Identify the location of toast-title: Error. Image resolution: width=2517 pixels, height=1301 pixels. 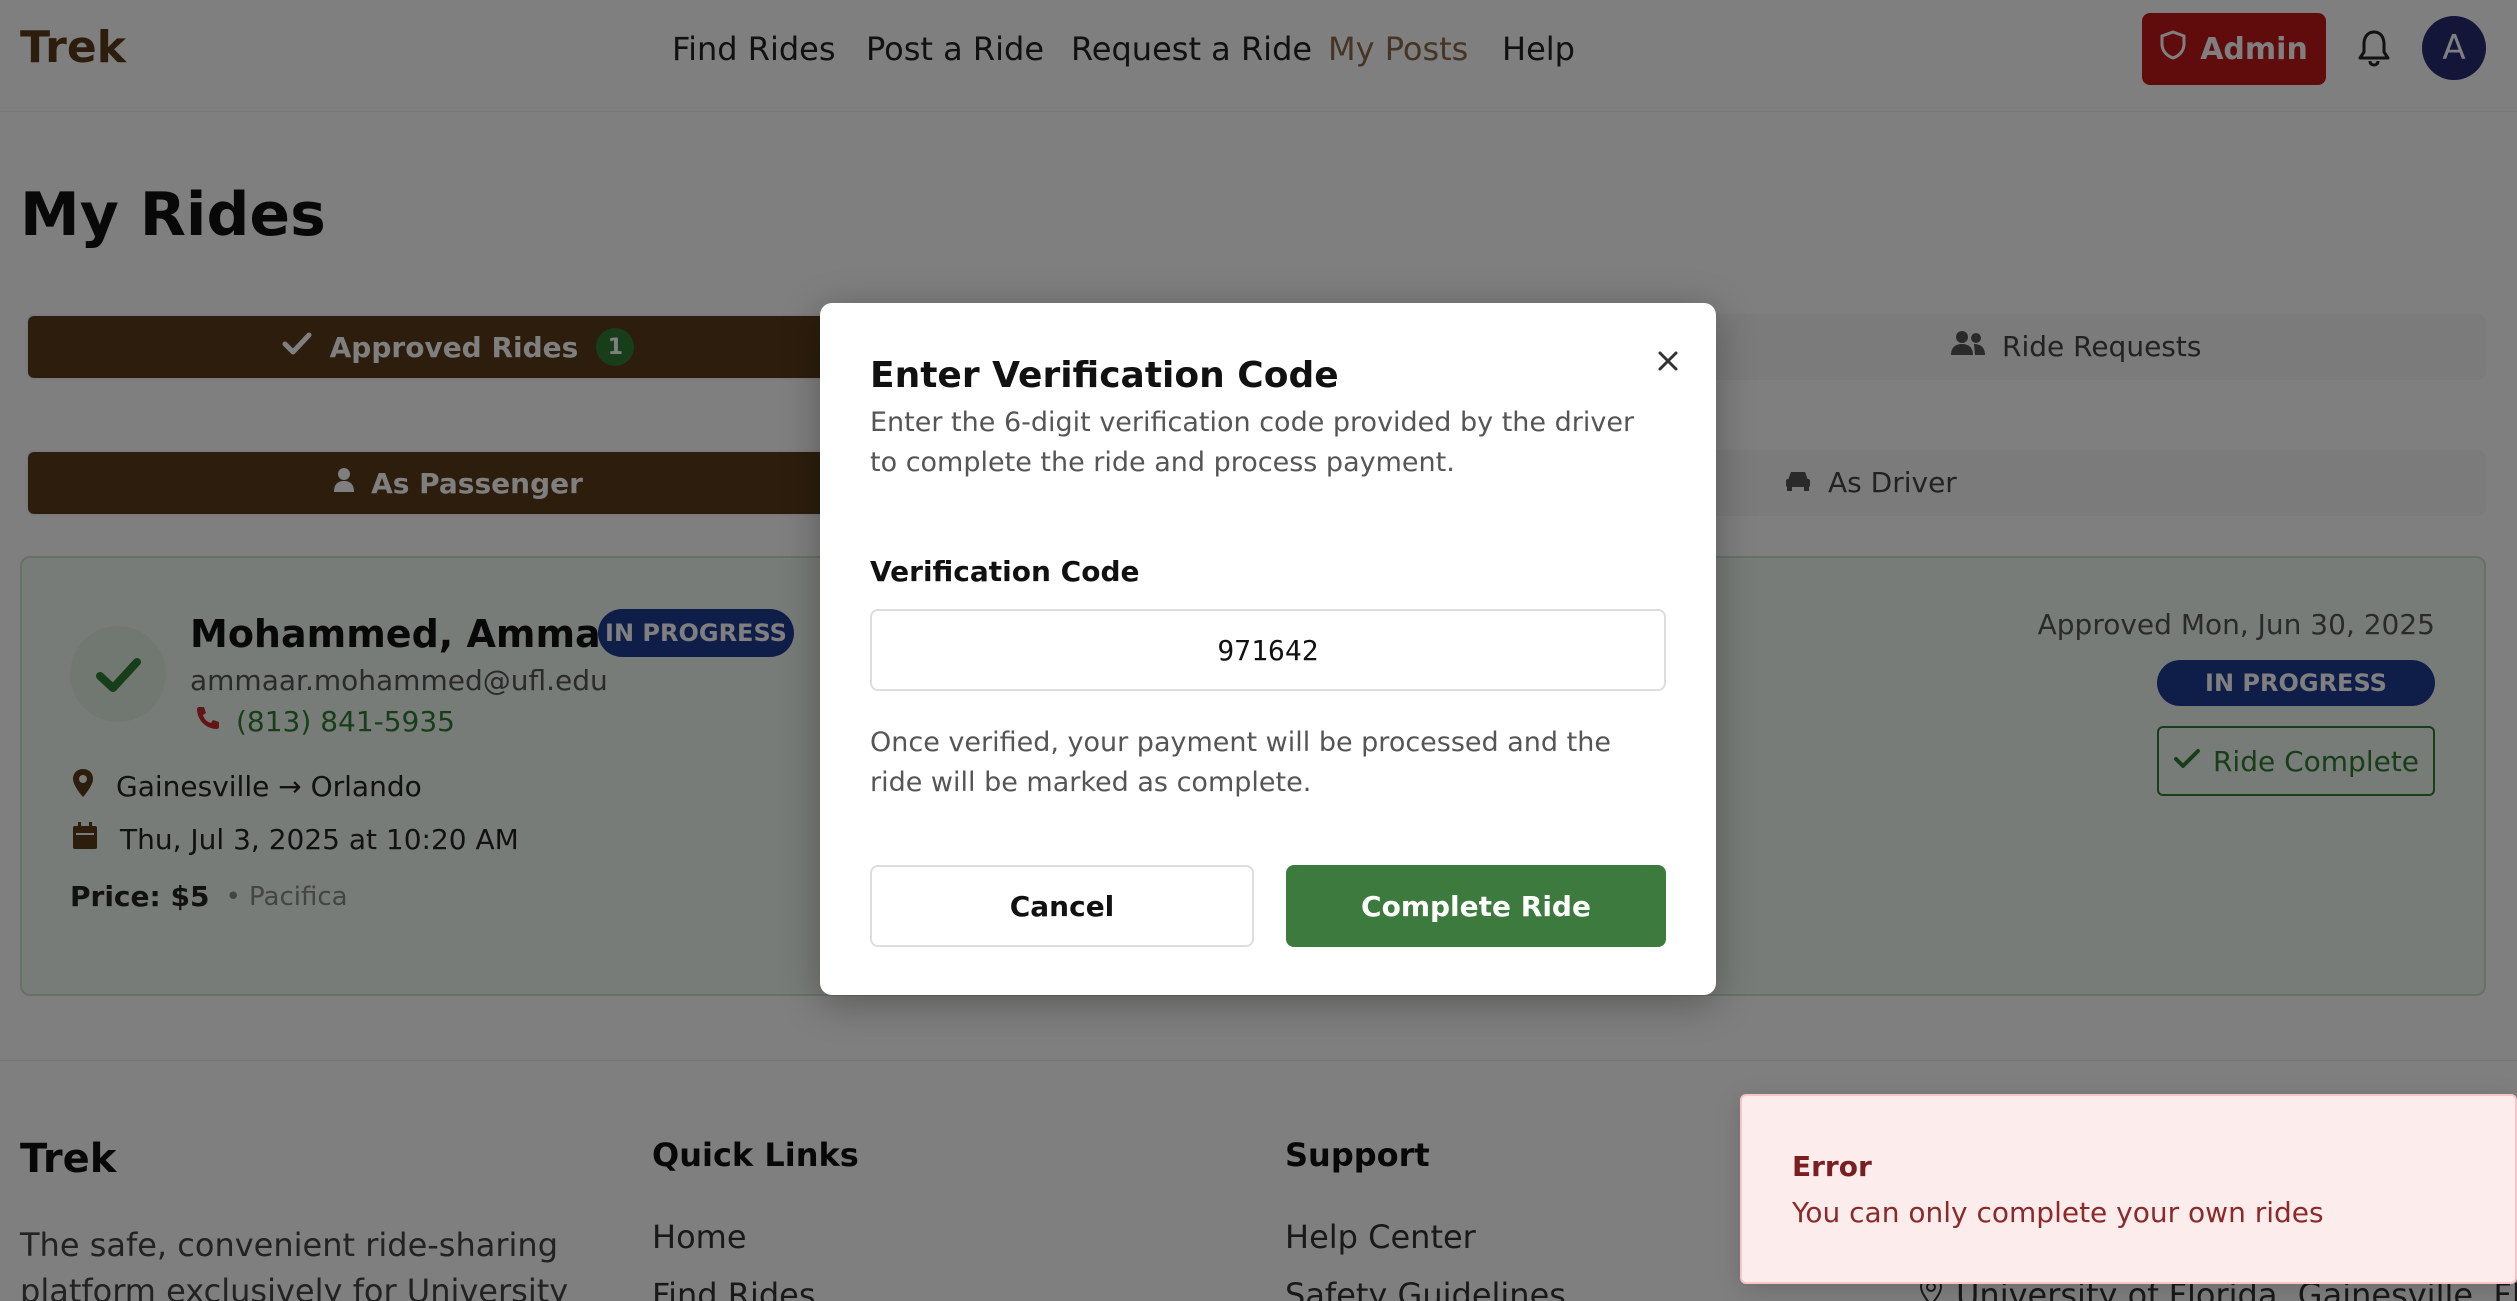
(1832, 1166).